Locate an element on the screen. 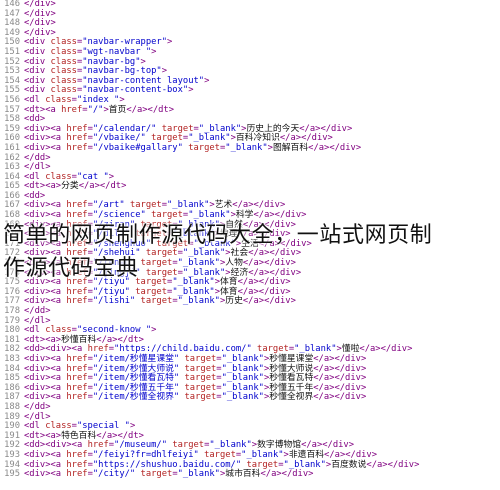  code-line: 148 </div> is located at coordinates (250, 23).